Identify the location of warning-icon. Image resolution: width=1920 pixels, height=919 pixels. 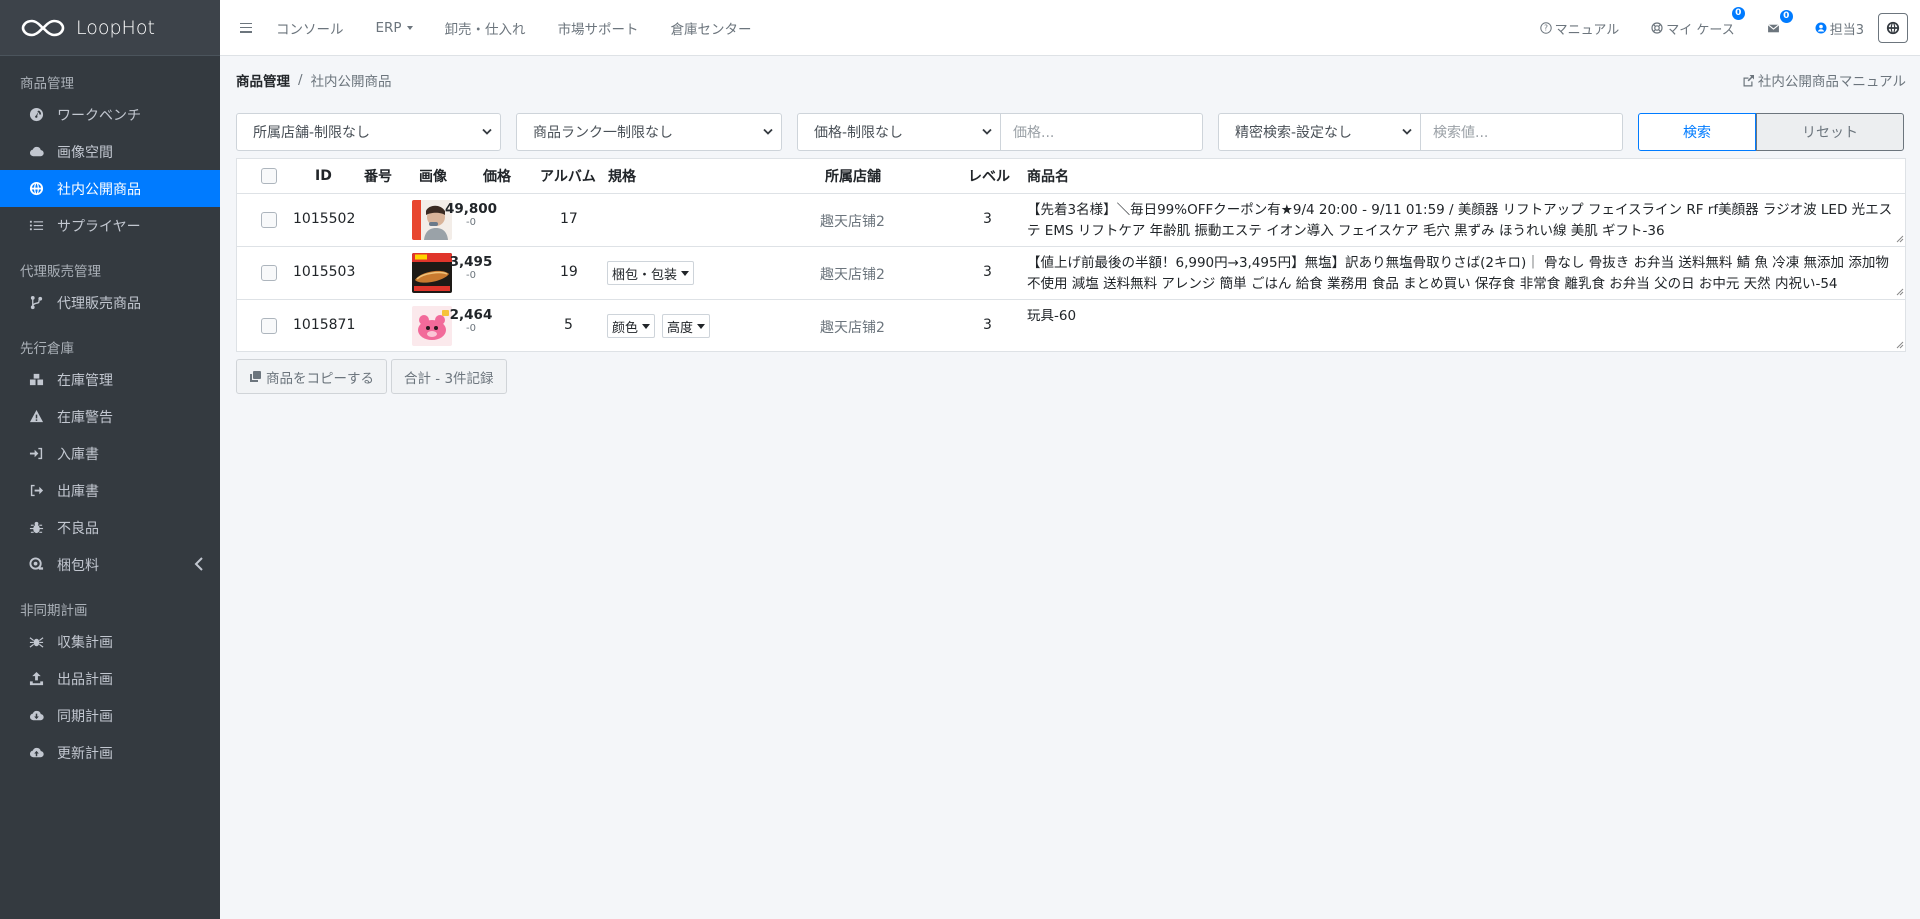
(36, 417).